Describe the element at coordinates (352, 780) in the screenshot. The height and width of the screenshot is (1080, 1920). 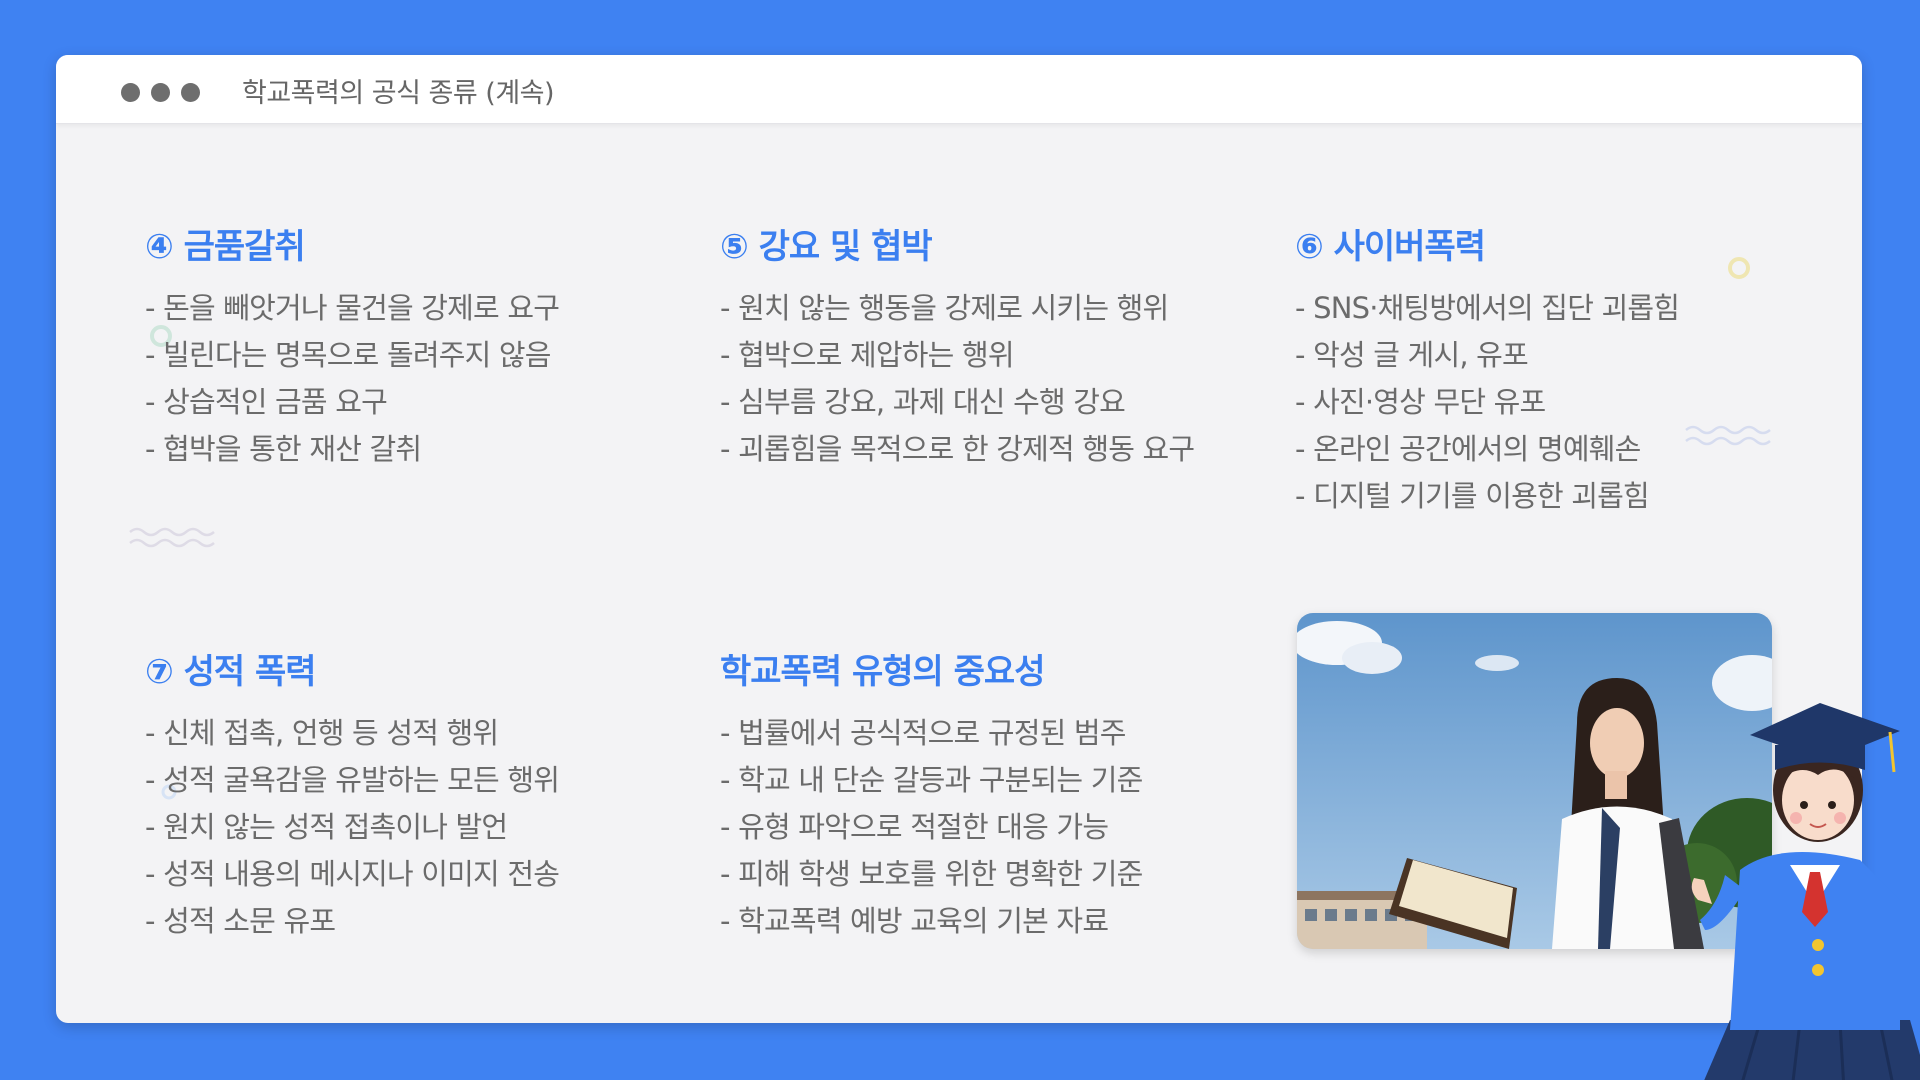
I see `list-item: - 성적 굴욕감을 유발하는 모든 행위` at that location.